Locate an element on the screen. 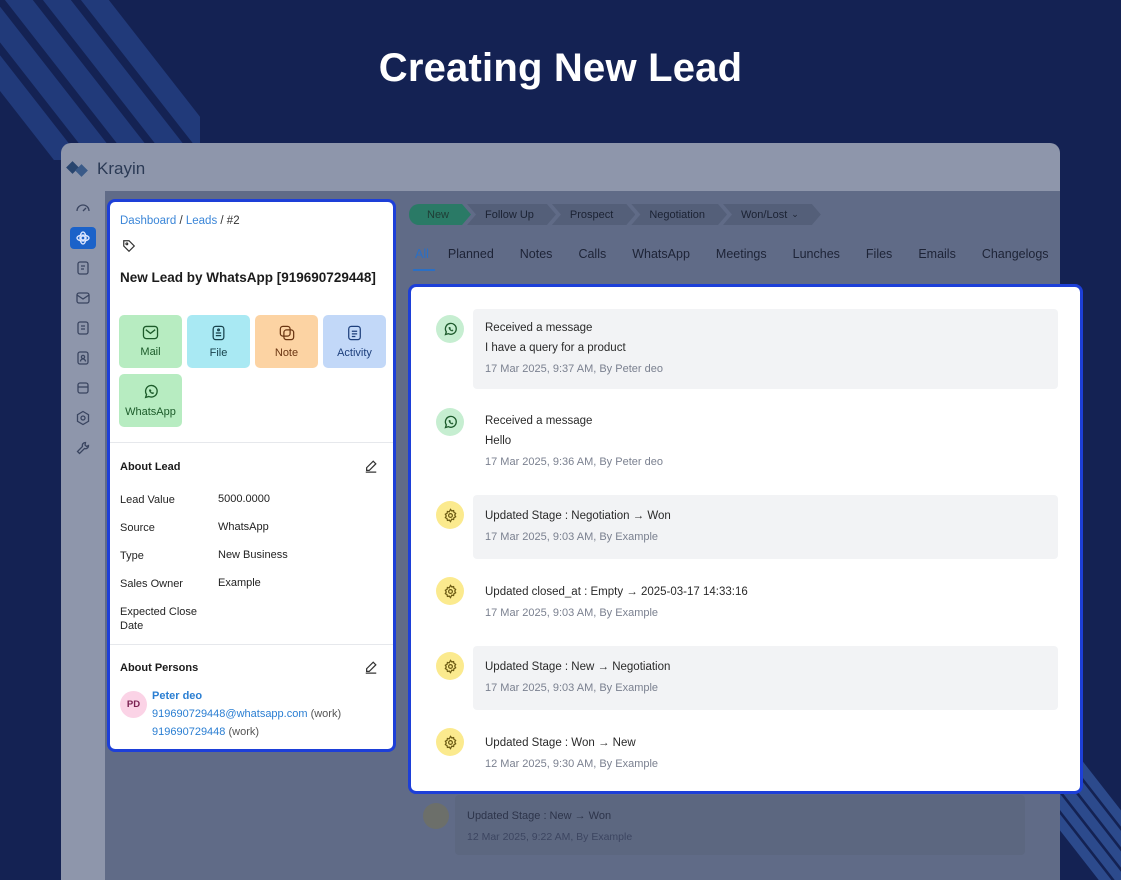  breadcrumb-leads: Leads is located at coordinates (201, 221).